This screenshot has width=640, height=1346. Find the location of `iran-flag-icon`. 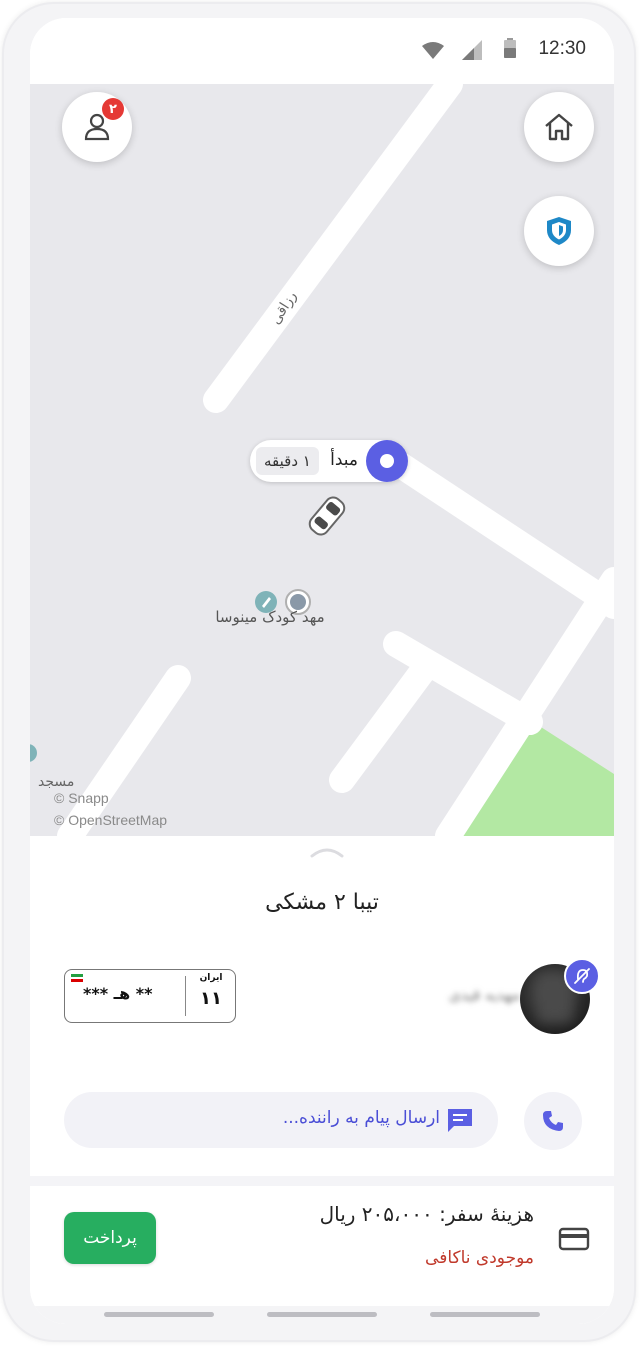

iran-flag-icon is located at coordinates (77, 978).